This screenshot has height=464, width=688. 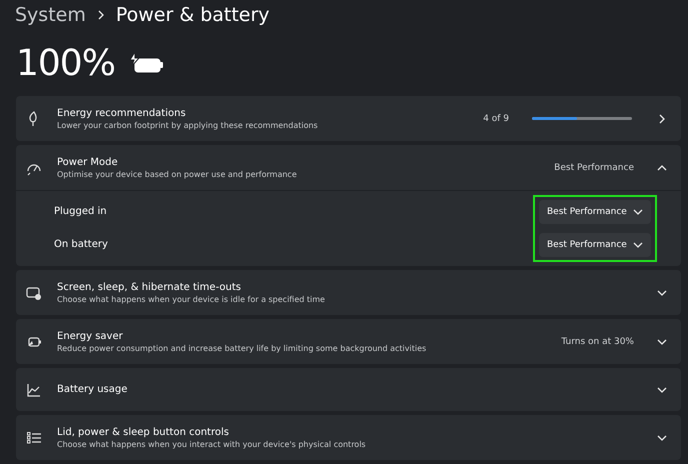 What do you see at coordinates (143, 432) in the screenshot?
I see `setting-title: Lid, power & sleep button controls` at bounding box center [143, 432].